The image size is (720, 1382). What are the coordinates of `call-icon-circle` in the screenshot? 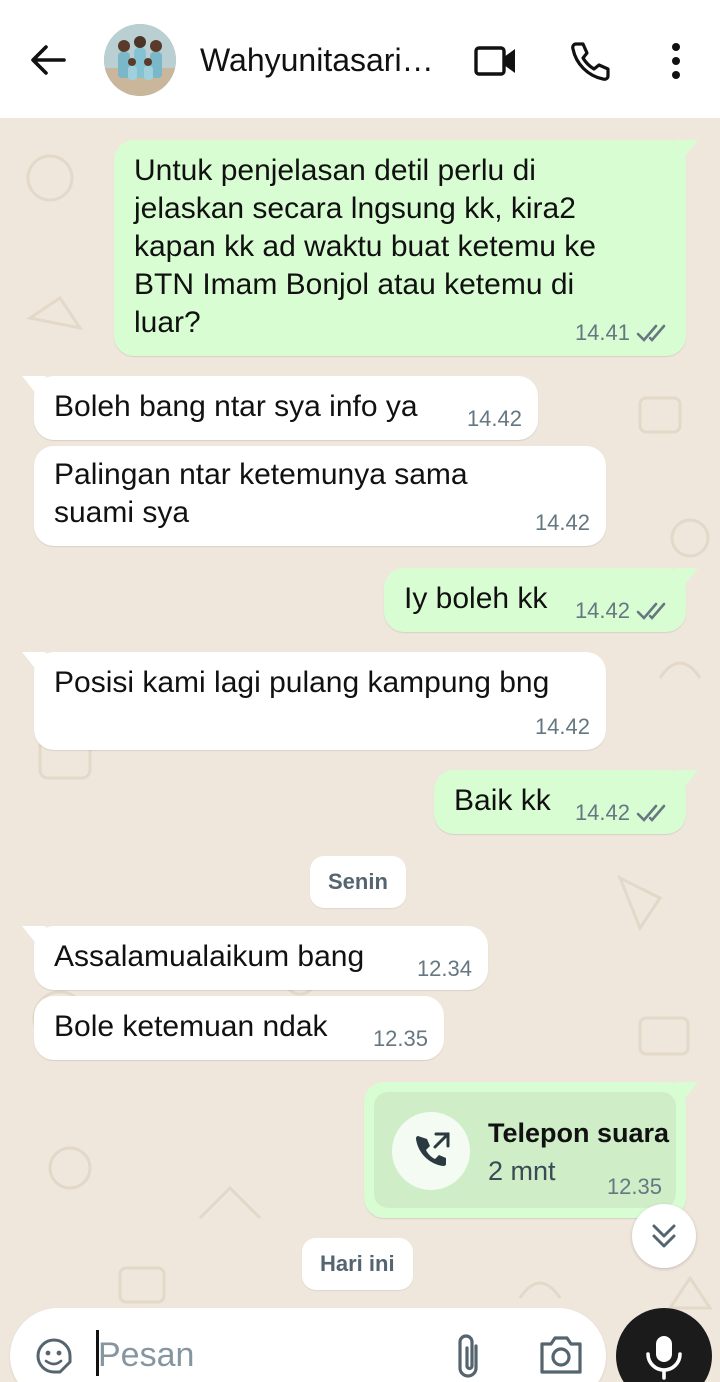 It's located at (431, 1151).